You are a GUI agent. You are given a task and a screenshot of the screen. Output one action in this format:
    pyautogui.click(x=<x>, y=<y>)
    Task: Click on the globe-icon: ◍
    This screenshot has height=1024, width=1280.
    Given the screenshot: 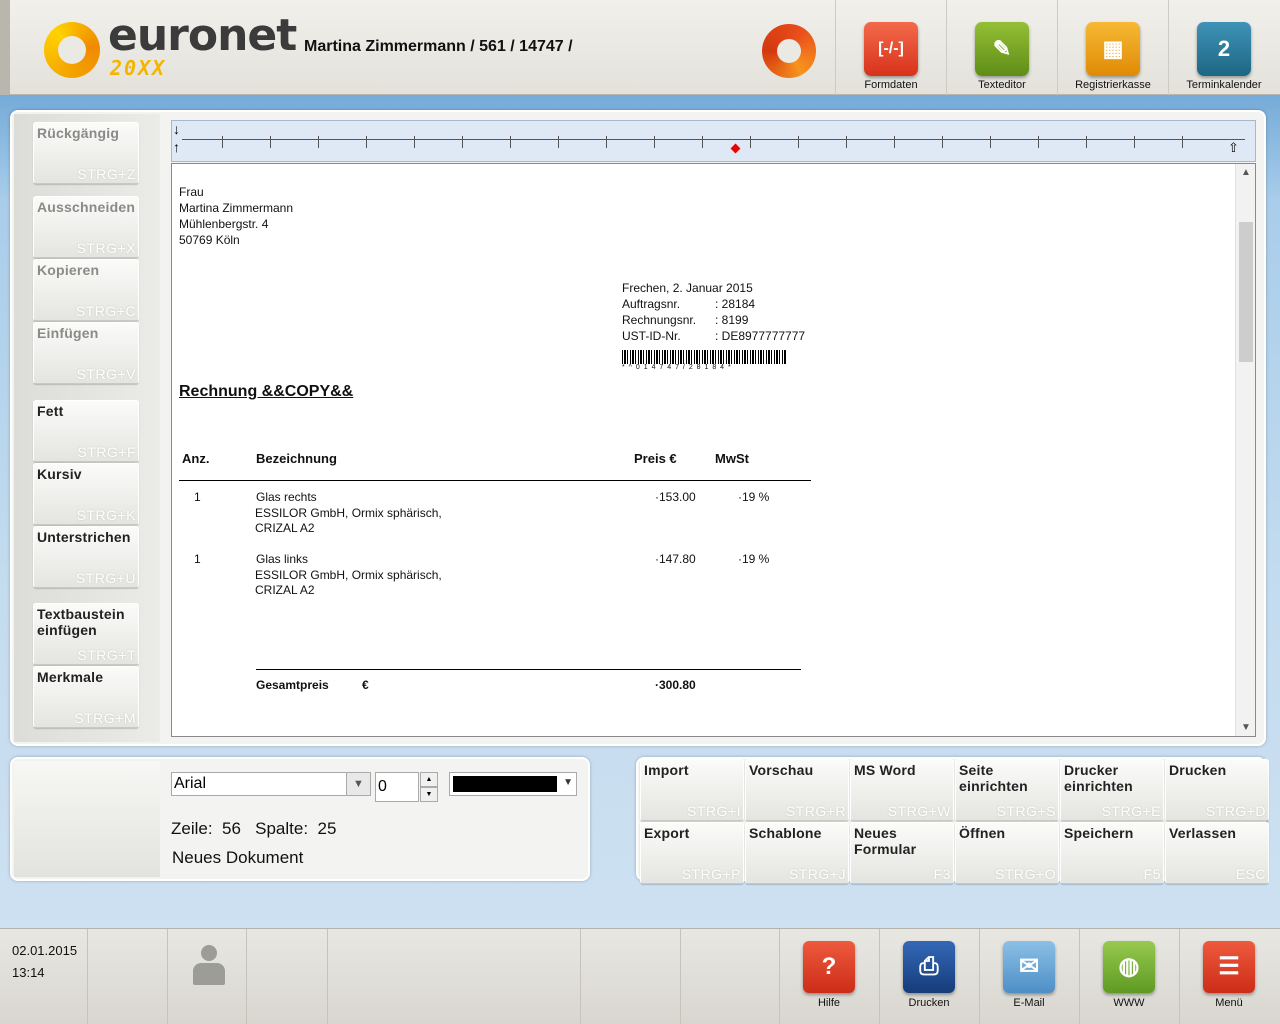 What is the action you would take?
    pyautogui.click(x=1129, y=967)
    